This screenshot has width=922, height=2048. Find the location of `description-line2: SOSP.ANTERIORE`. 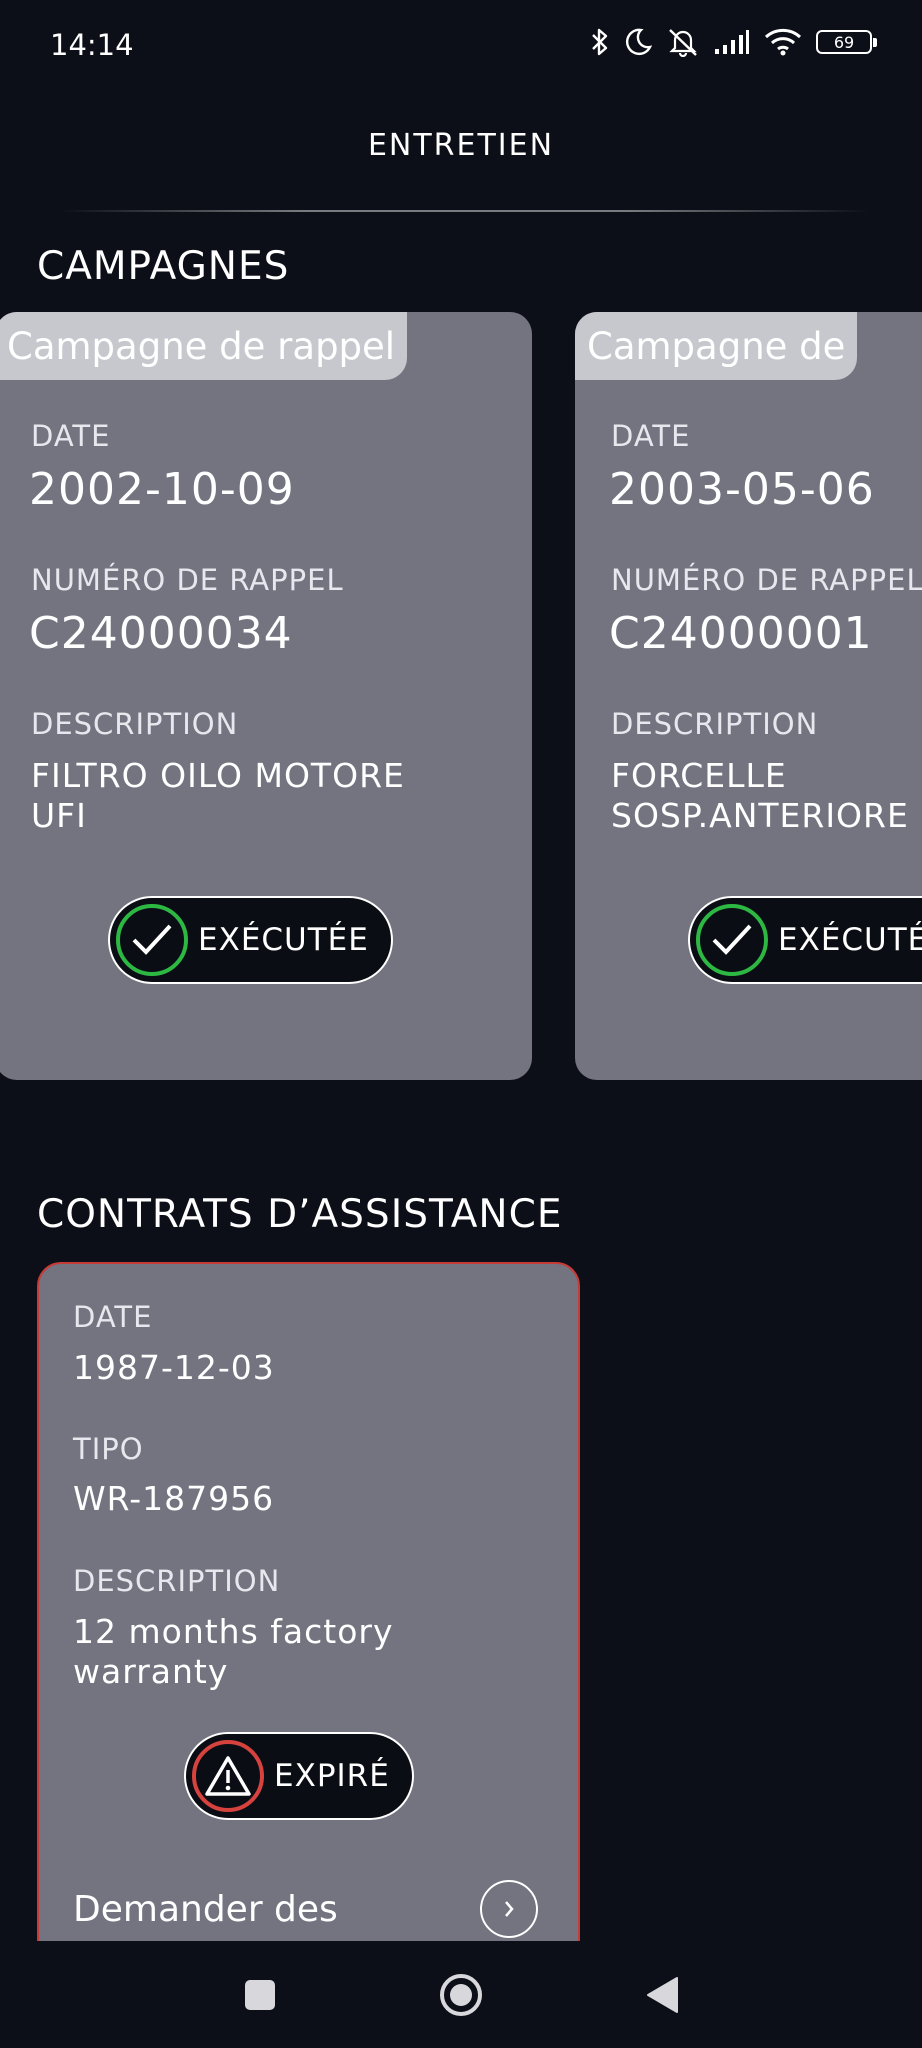

description-line2: SOSP.ANTERIORE is located at coordinates (760, 815).